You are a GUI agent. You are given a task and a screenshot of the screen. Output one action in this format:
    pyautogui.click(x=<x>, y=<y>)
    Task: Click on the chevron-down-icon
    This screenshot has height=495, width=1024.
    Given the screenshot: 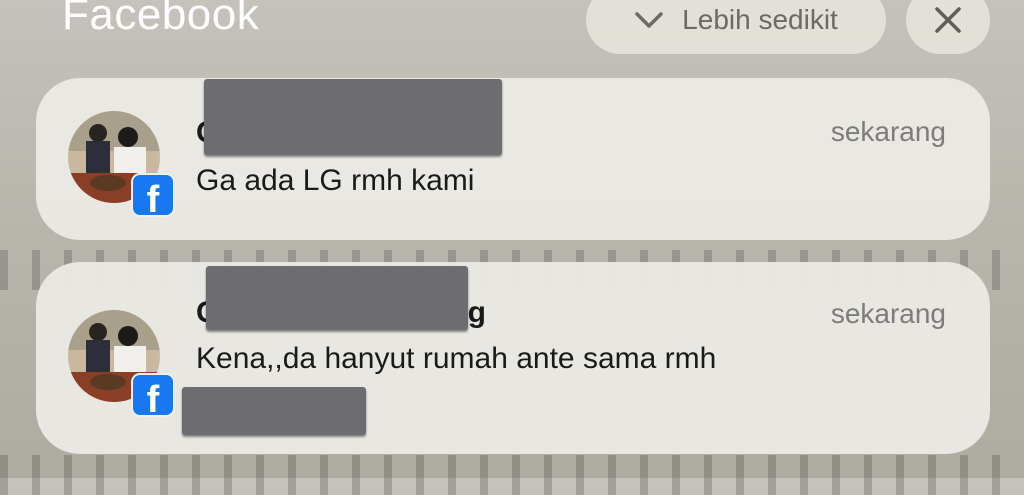 What is the action you would take?
    pyautogui.click(x=649, y=20)
    